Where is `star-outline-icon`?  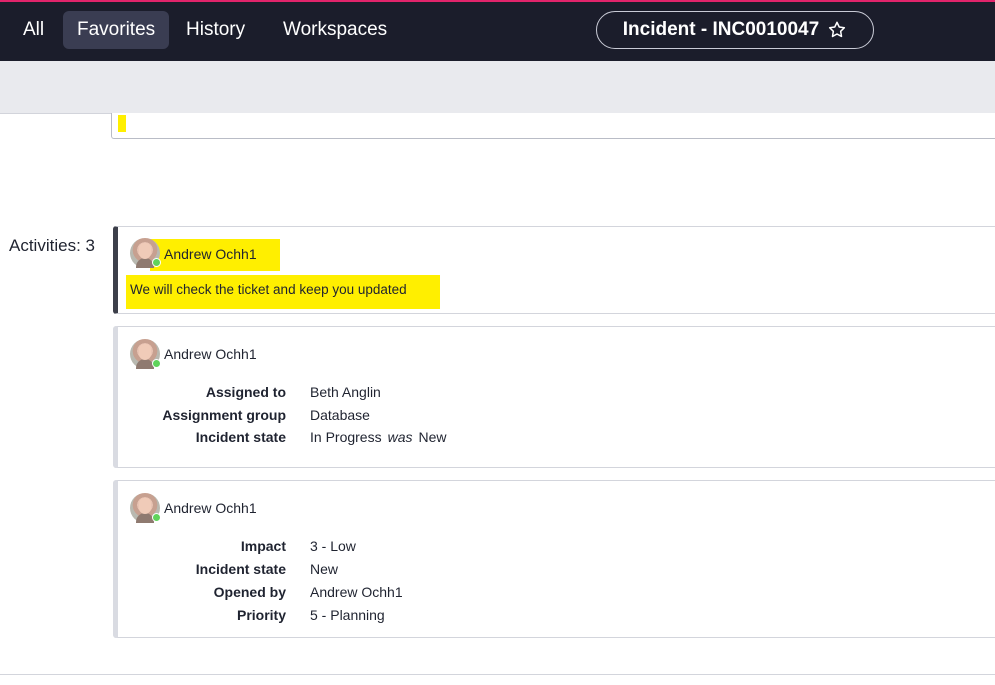
star-outline-icon is located at coordinates (837, 30).